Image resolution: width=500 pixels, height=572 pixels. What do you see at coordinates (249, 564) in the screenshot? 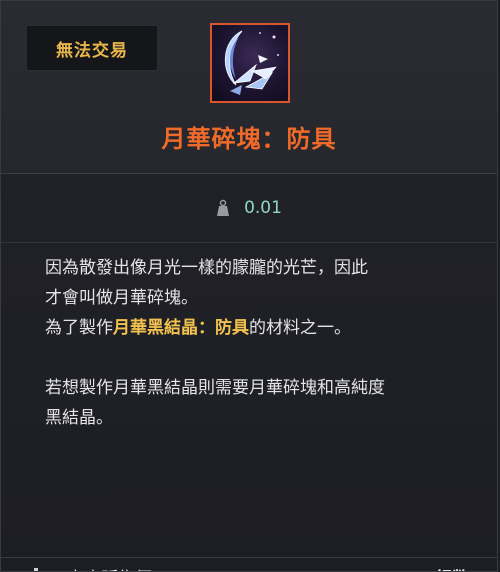
I see `shop-price-row: 商店販售價 1,000 銀幣` at bounding box center [249, 564].